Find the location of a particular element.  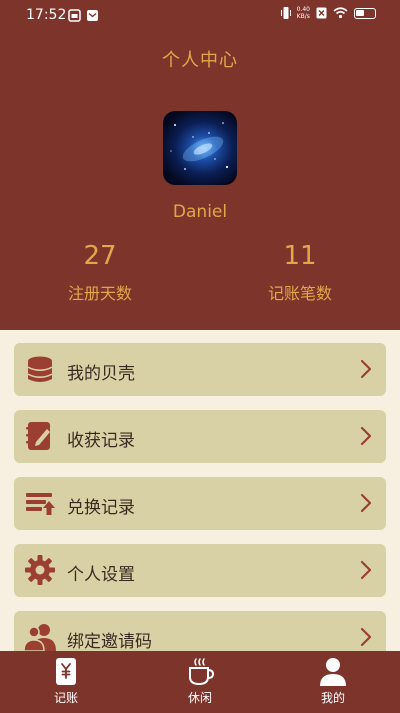

coins-icon is located at coordinates (40, 369).